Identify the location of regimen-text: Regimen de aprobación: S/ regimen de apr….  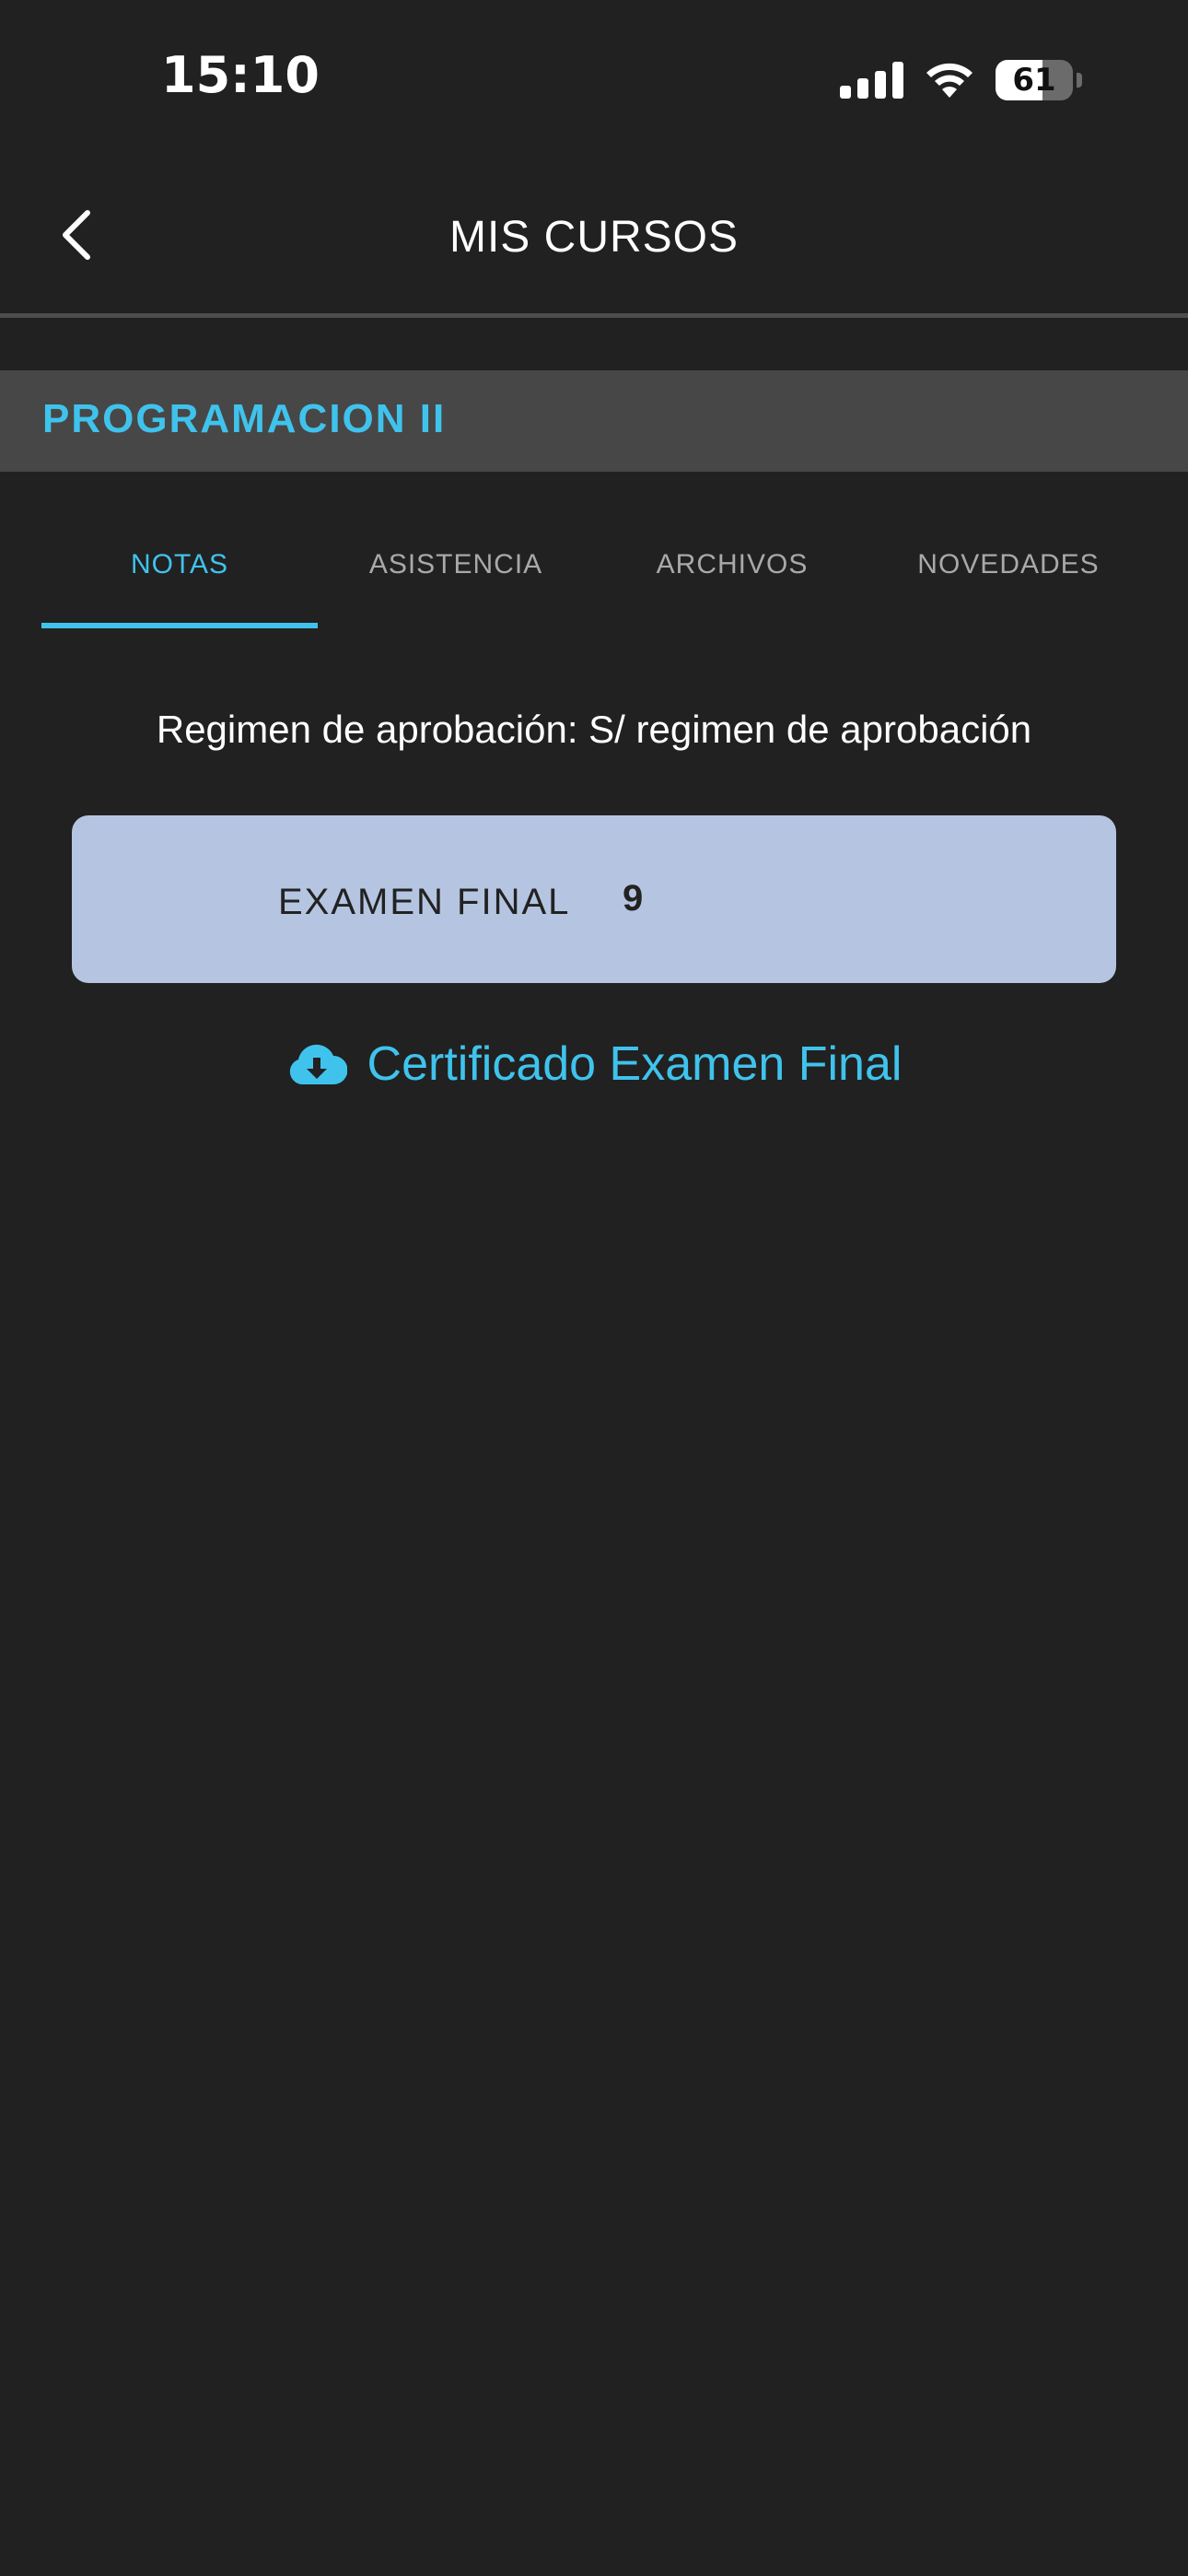
(594, 729).